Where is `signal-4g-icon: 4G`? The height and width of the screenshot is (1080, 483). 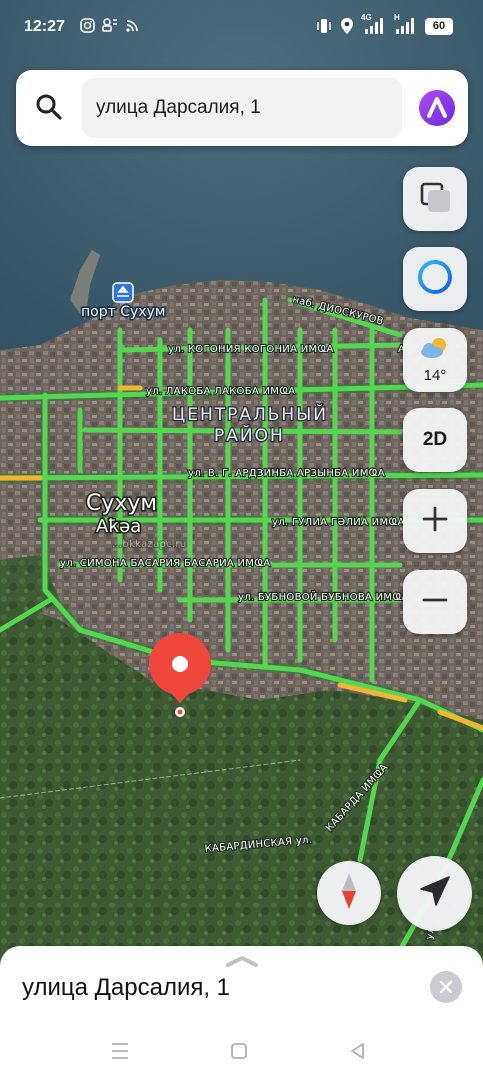
signal-4g-icon: 4G is located at coordinates (373, 24).